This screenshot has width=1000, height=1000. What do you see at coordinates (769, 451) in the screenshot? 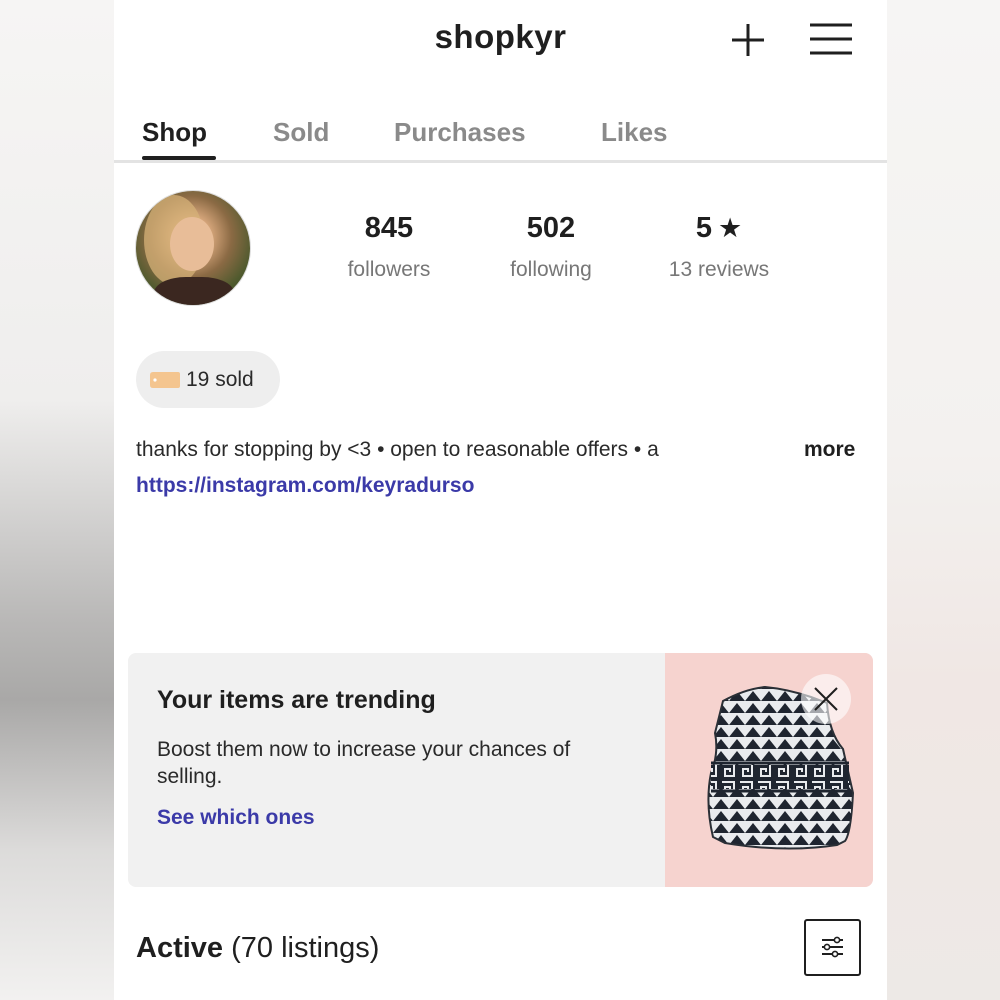
I see `bio-fade` at bounding box center [769, 451].